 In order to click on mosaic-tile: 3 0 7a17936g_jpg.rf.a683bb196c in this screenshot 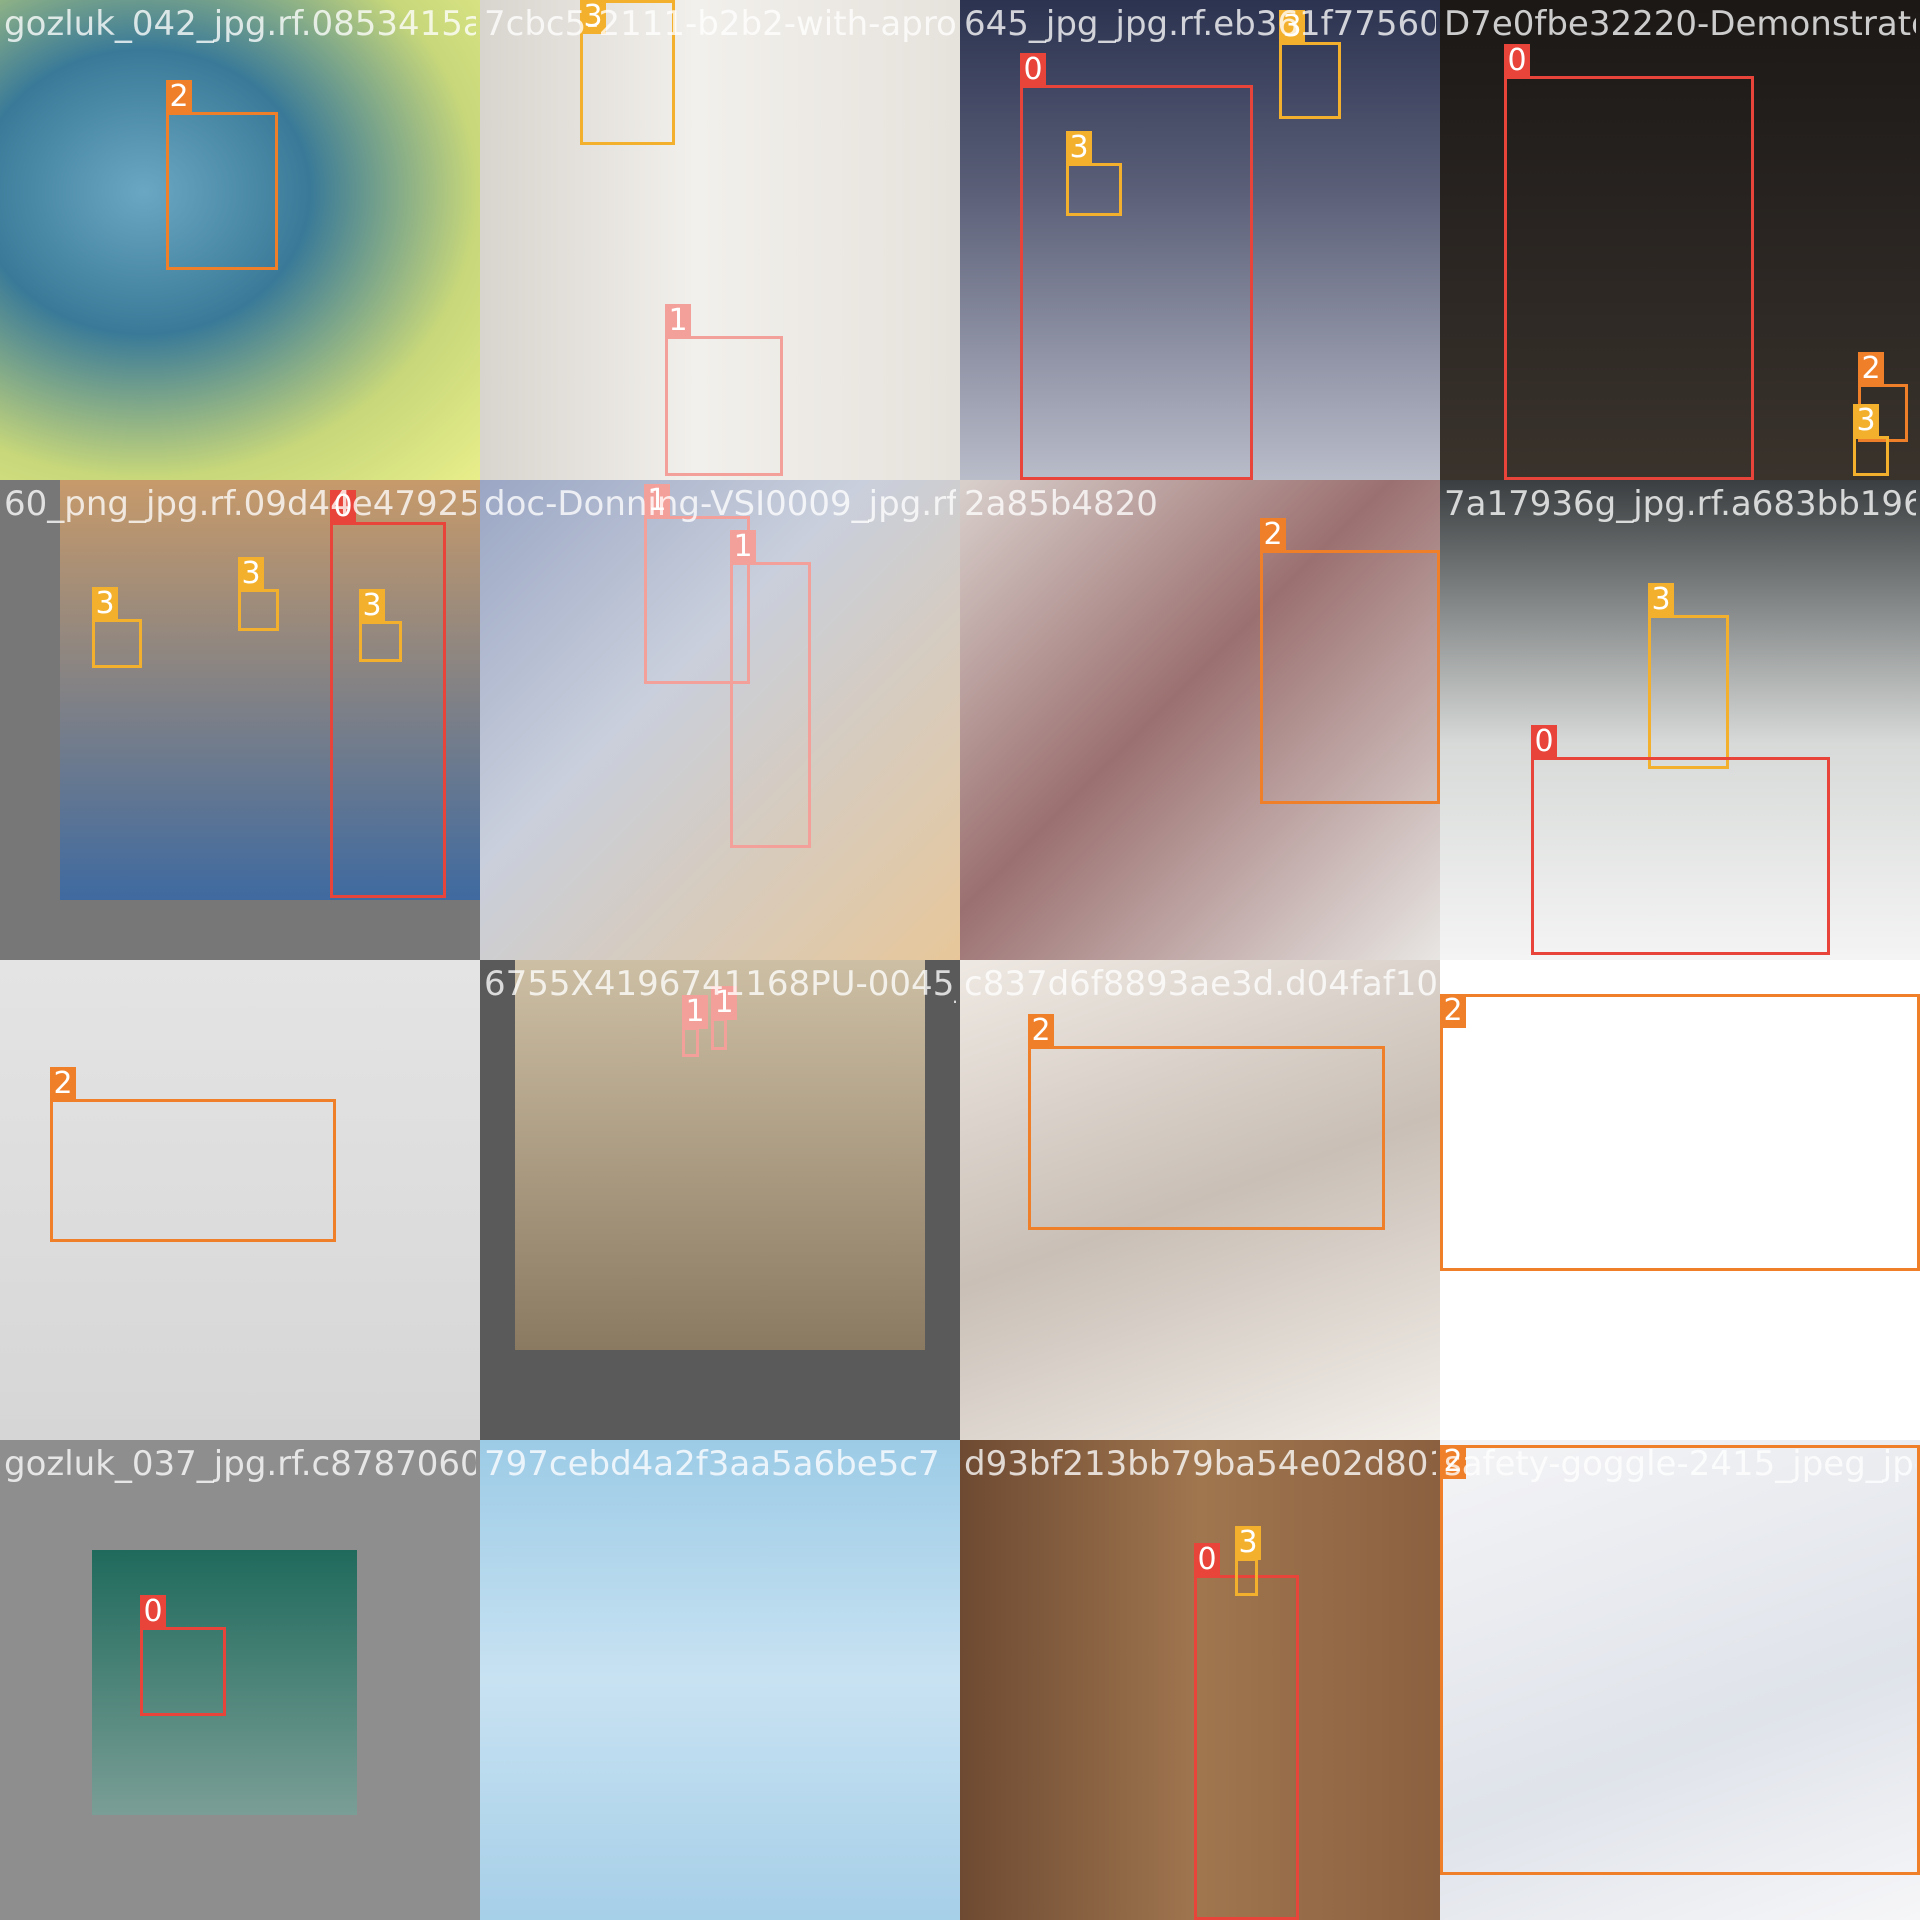, I will do `click(1680, 720)`.